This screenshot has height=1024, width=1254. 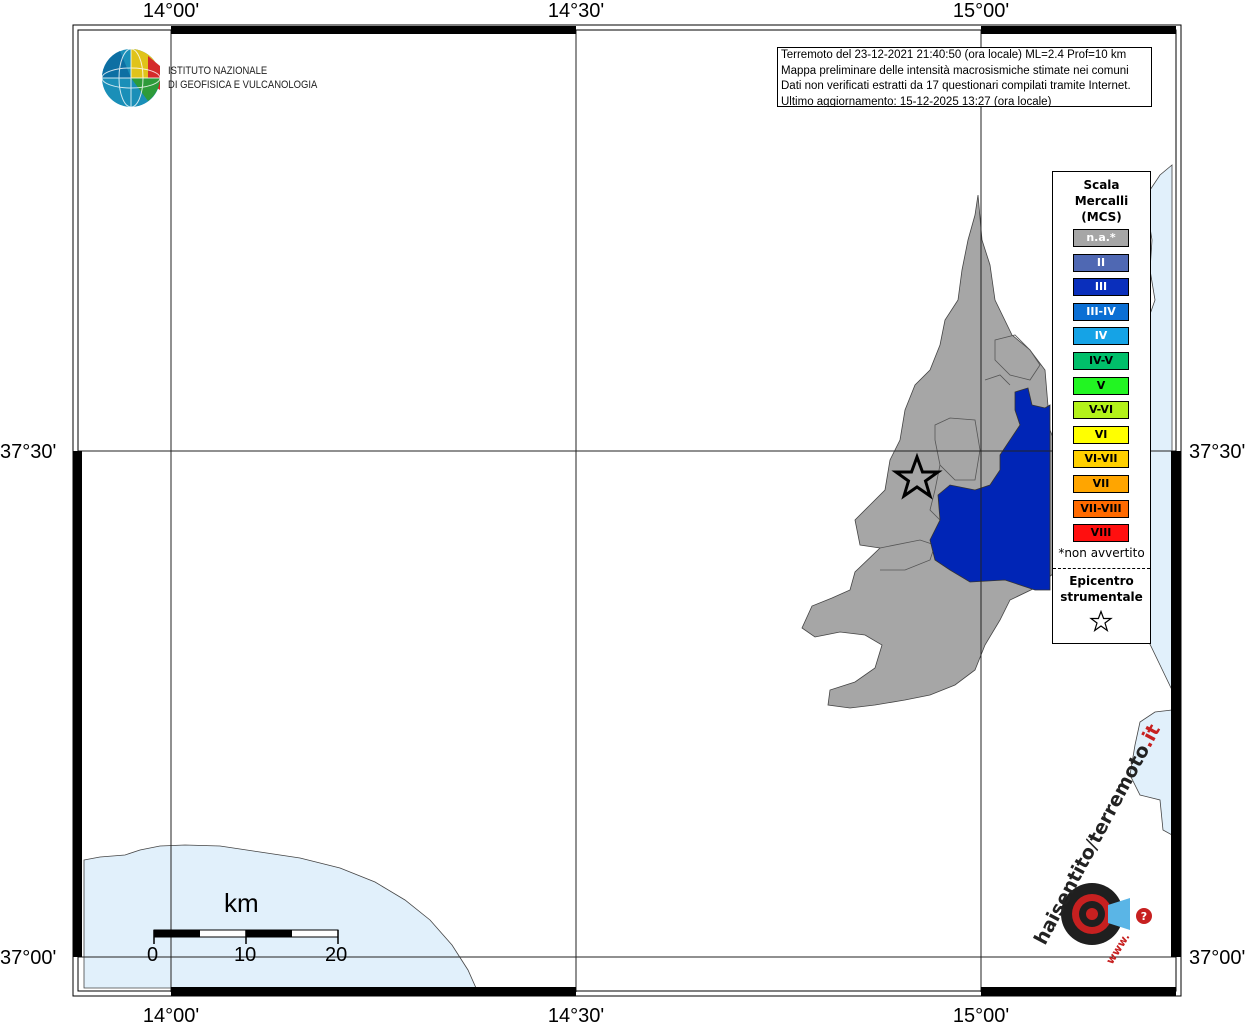 What do you see at coordinates (1097, 844) in the screenshot?
I see `haisentito-logo-icon: ? haisentito/terremoto.it www.` at bounding box center [1097, 844].